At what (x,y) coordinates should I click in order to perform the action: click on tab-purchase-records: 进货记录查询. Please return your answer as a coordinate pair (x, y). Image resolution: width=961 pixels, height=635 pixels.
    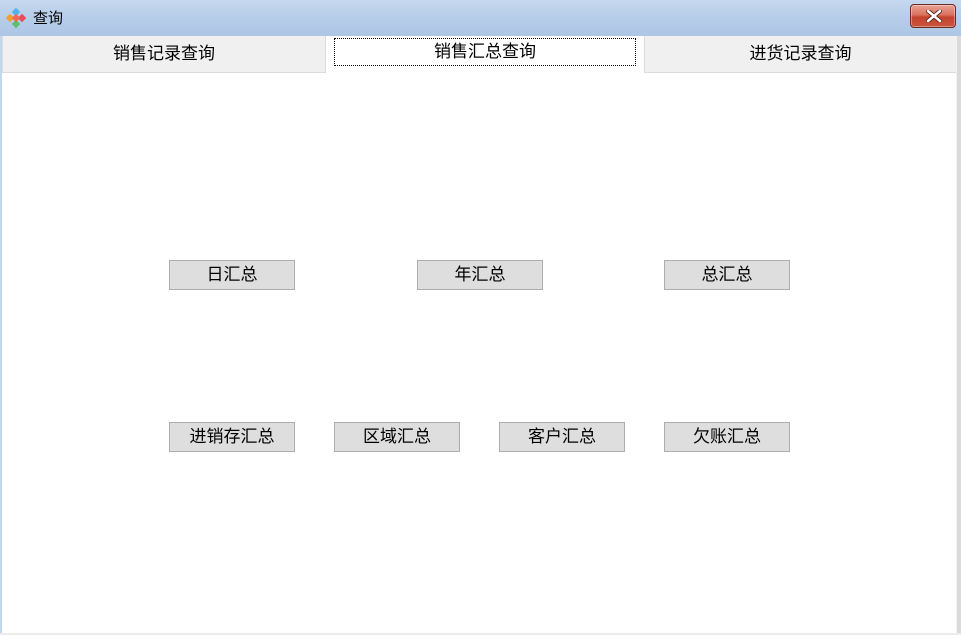
    Looking at the image, I should click on (800, 54).